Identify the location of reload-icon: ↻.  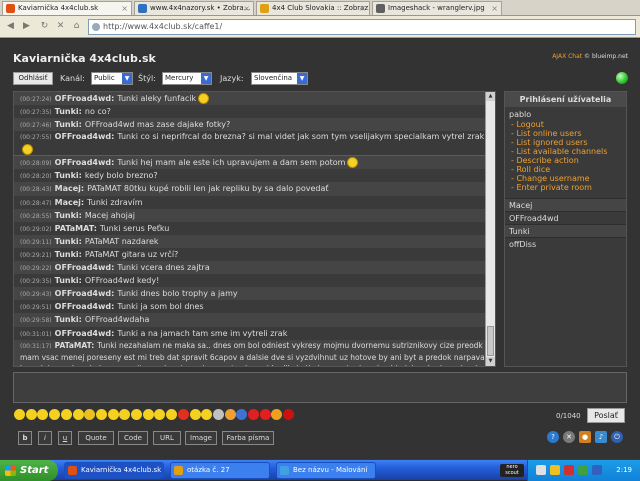
(44, 26).